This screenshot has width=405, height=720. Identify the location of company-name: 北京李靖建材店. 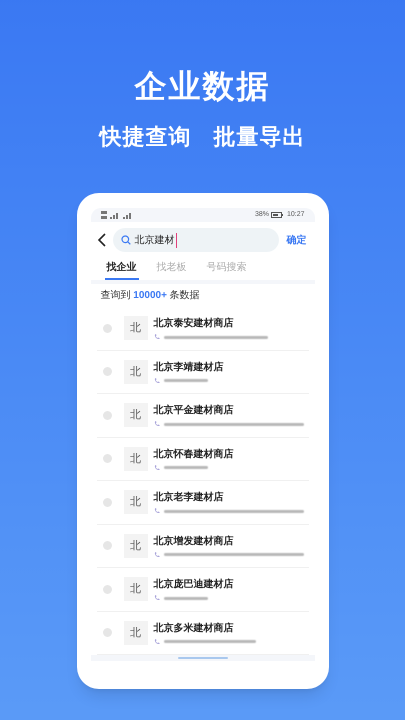
(189, 367).